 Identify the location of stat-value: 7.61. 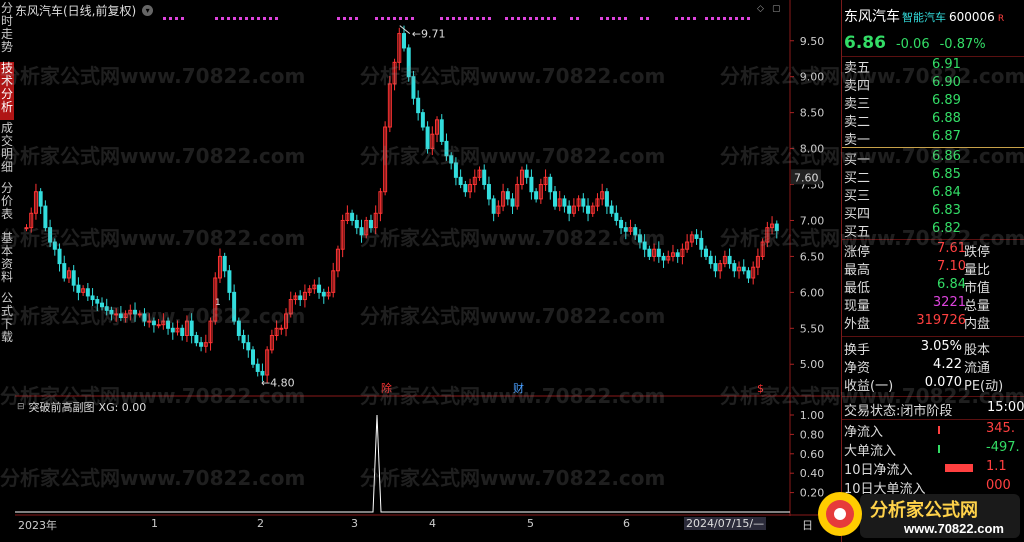
(951, 248).